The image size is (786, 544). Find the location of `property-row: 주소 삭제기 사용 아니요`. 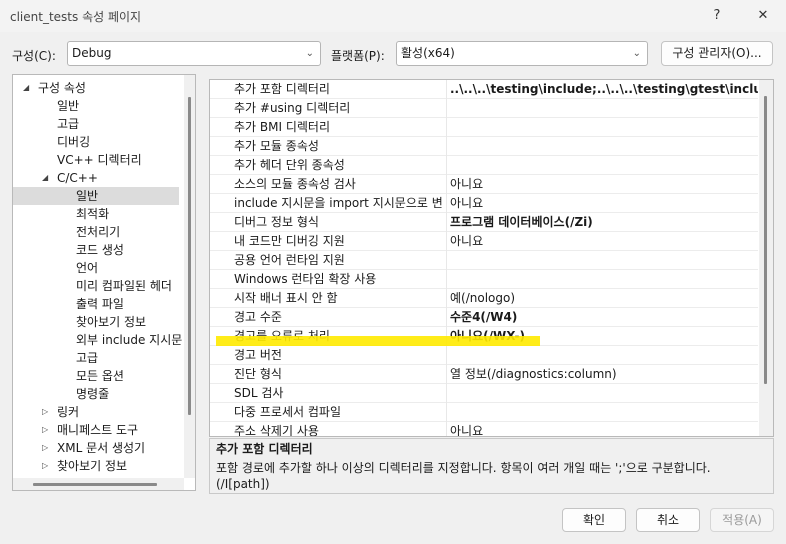

property-row: 주소 삭제기 사용 아니요 is located at coordinates (484, 429).